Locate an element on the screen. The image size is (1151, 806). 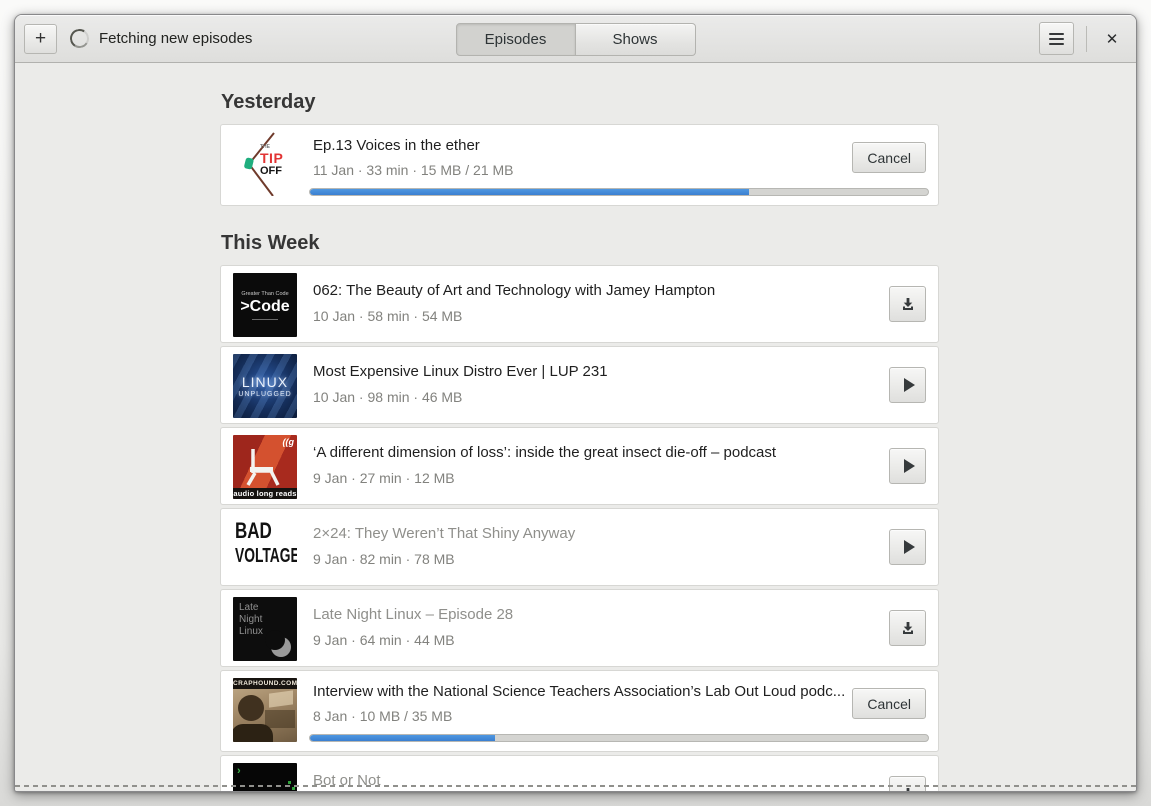
podcast-artwork: BAD VOLTAGE is located at coordinates (265, 548).